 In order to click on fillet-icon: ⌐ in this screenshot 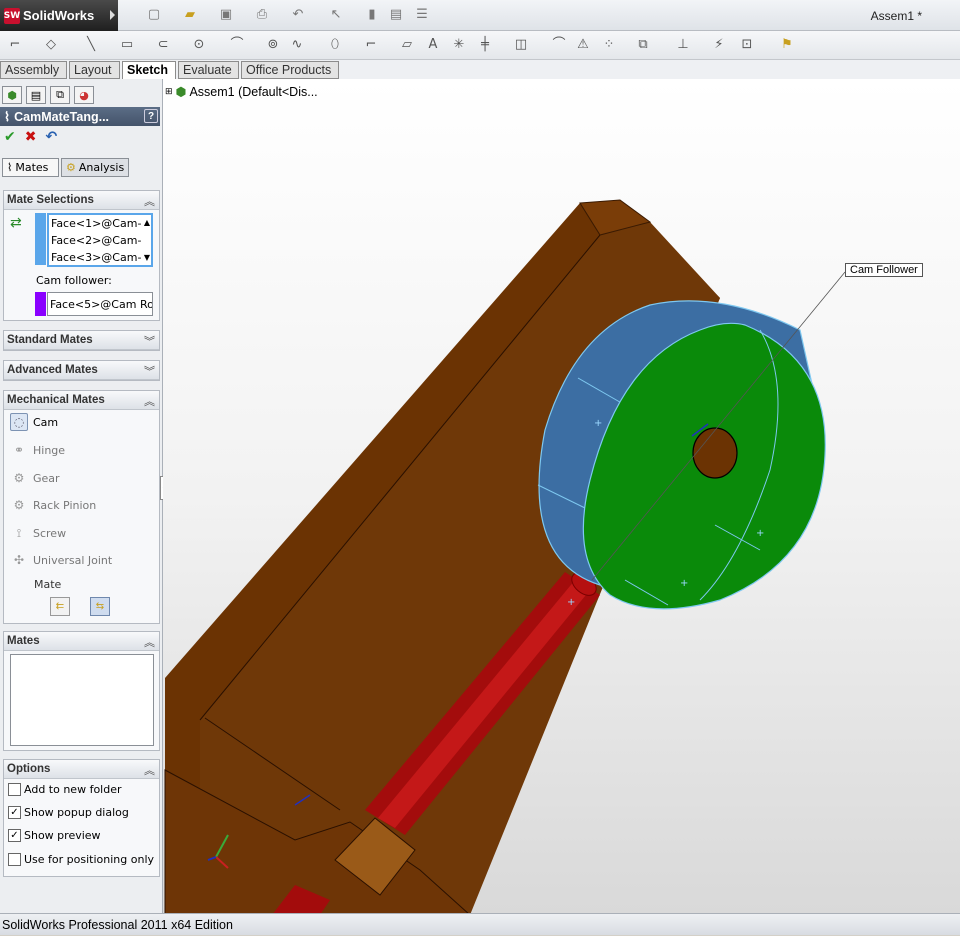, I will do `click(371, 45)`.